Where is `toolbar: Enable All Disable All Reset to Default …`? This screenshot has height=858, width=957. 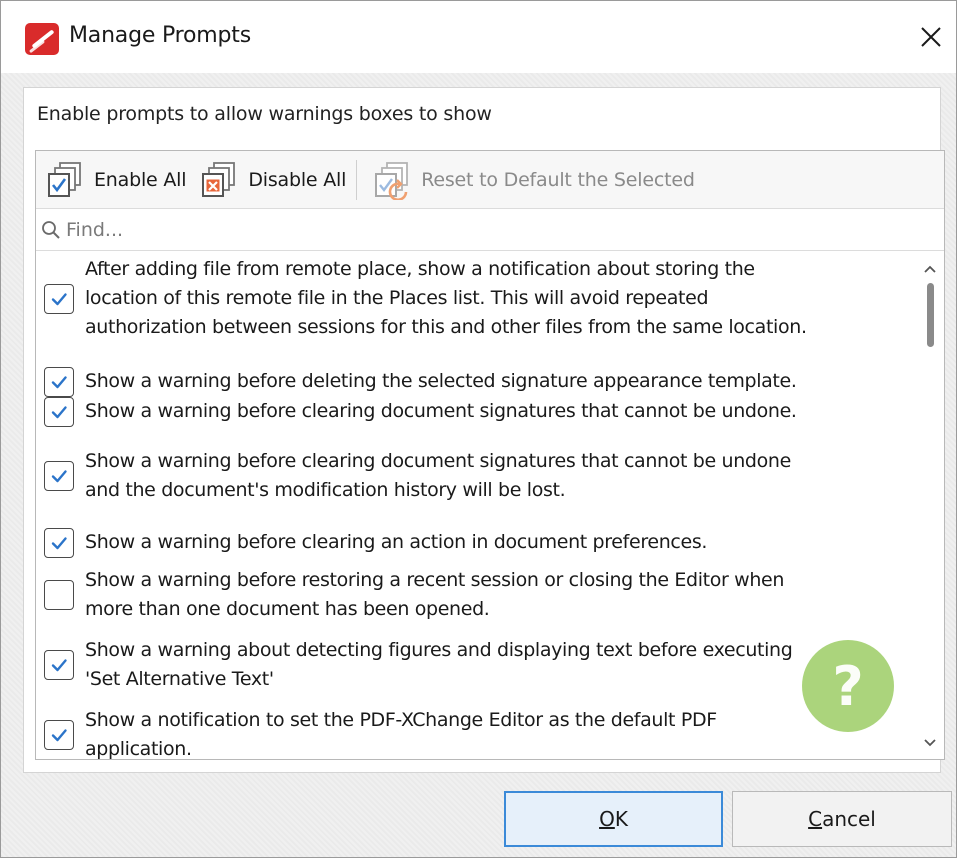
toolbar: Enable All Disable All Reset to Default … is located at coordinates (490, 180).